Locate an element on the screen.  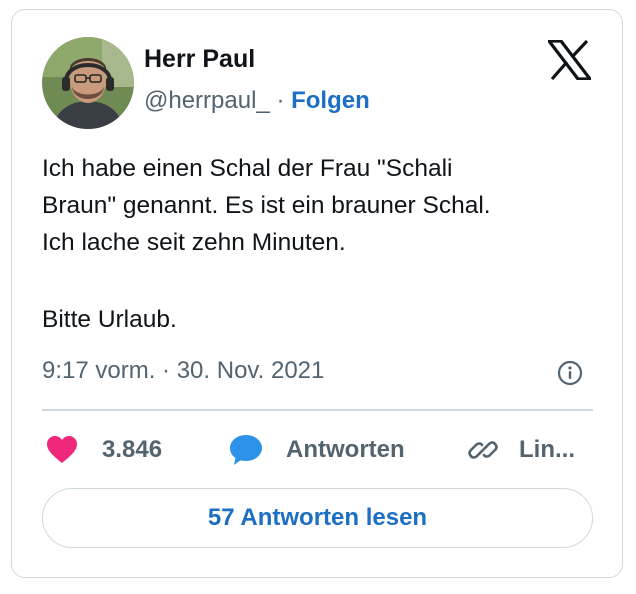
x-logo-icon is located at coordinates (569, 60).